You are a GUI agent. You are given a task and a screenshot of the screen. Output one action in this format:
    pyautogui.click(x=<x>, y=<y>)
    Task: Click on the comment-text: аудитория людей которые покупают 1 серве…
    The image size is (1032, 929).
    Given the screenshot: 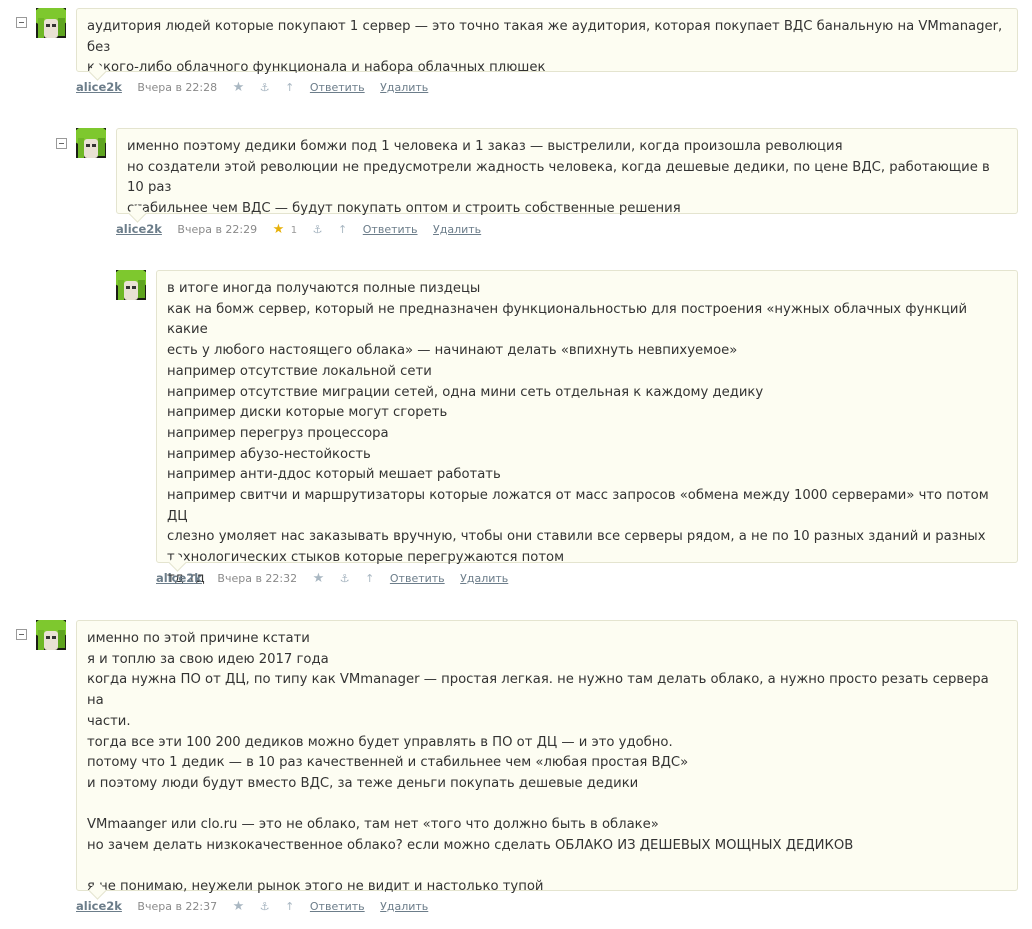 What is the action you would take?
    pyautogui.click(x=545, y=47)
    